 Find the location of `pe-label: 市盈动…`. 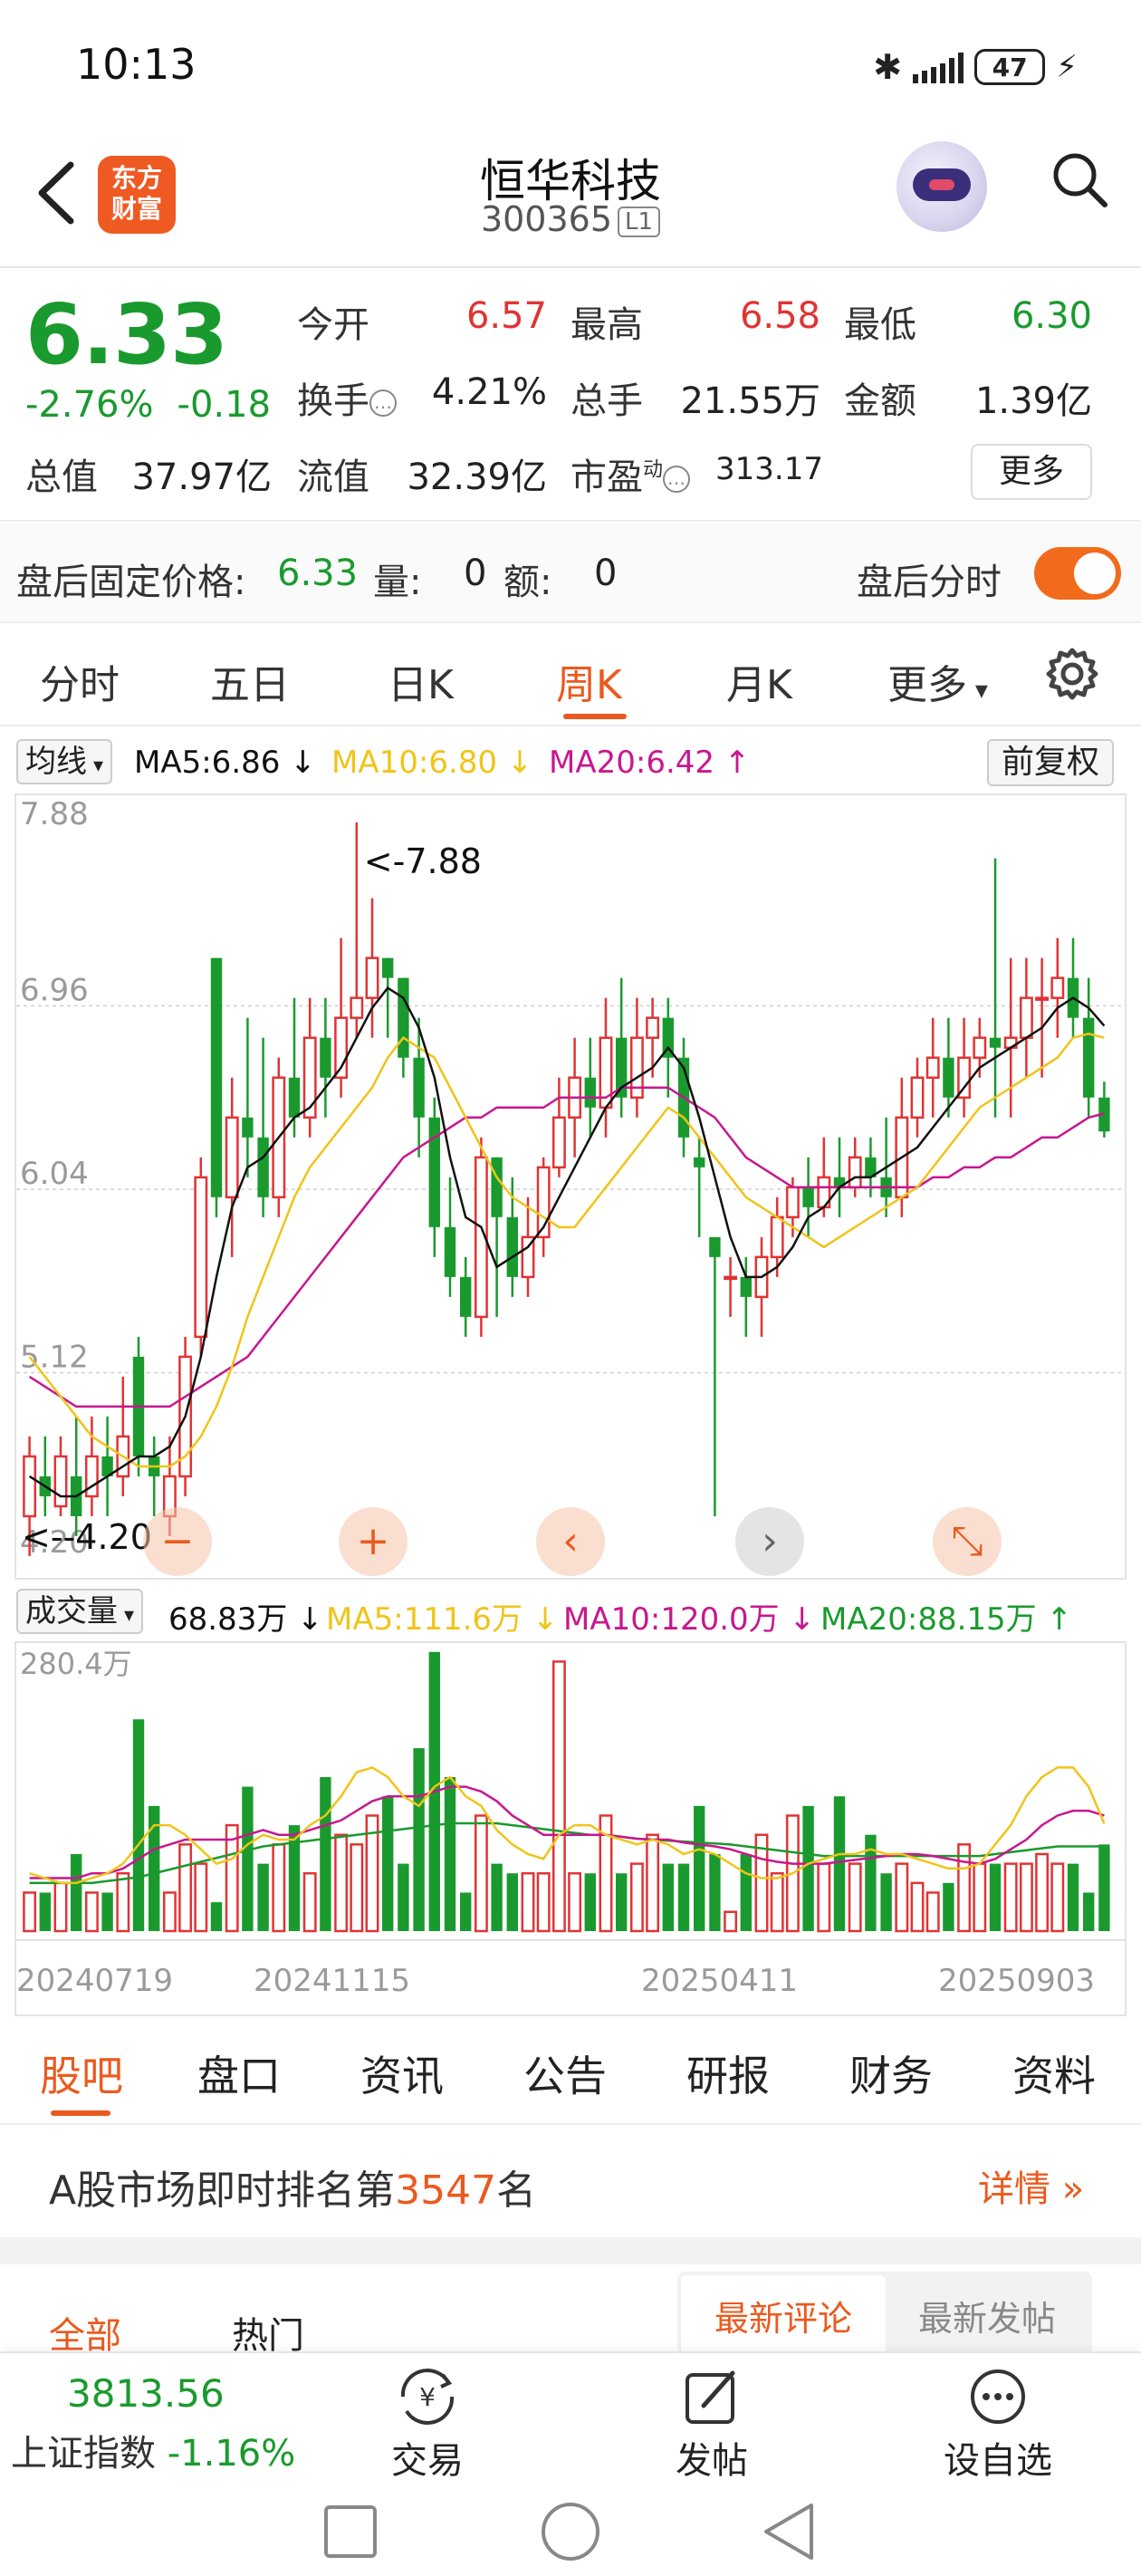

pe-label: 市盈动… is located at coordinates (630, 473).